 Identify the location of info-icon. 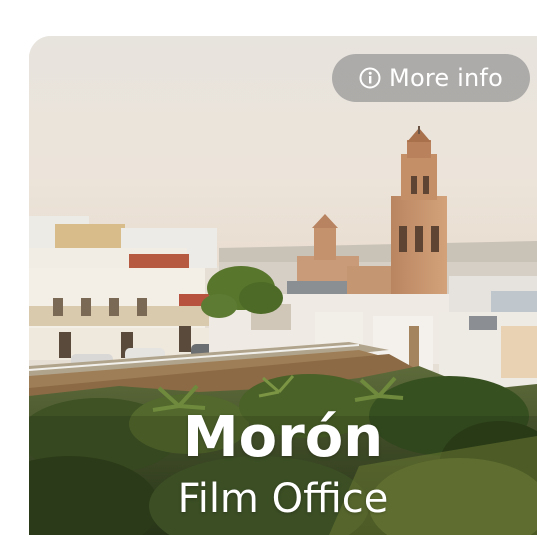
(370, 78).